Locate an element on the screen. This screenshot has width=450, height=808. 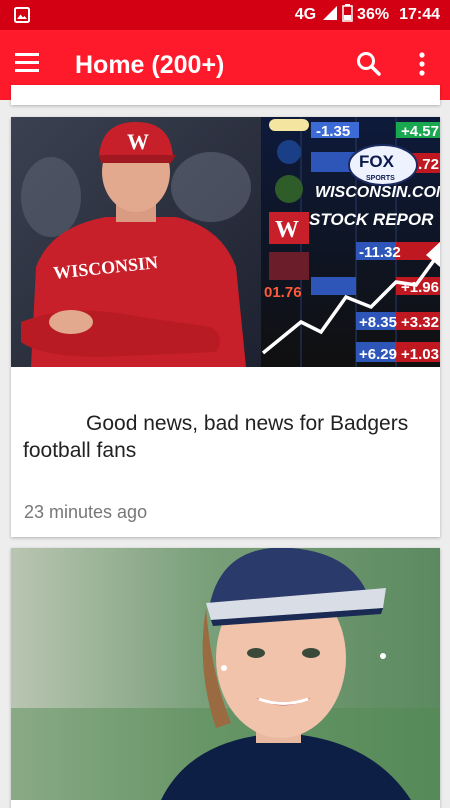
battery-icon is located at coordinates (347, 15).